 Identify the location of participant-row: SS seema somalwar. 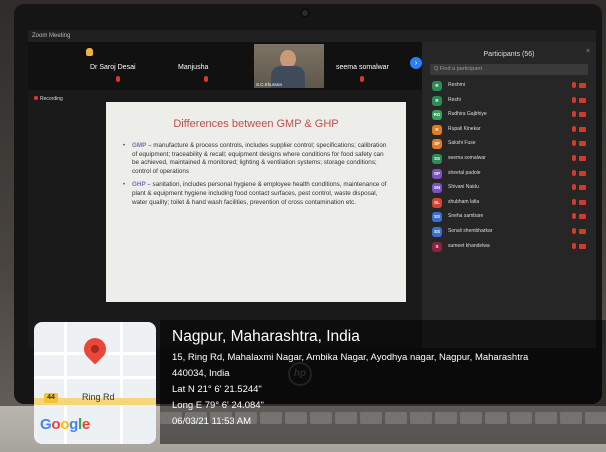
(509, 159).